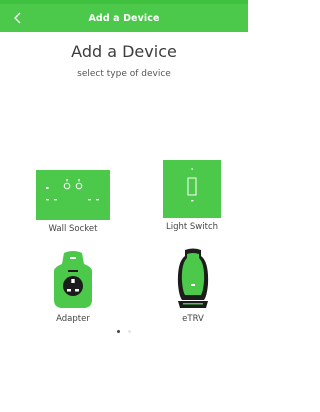  I want to click on nav-title: Add a Device, so click(124, 18).